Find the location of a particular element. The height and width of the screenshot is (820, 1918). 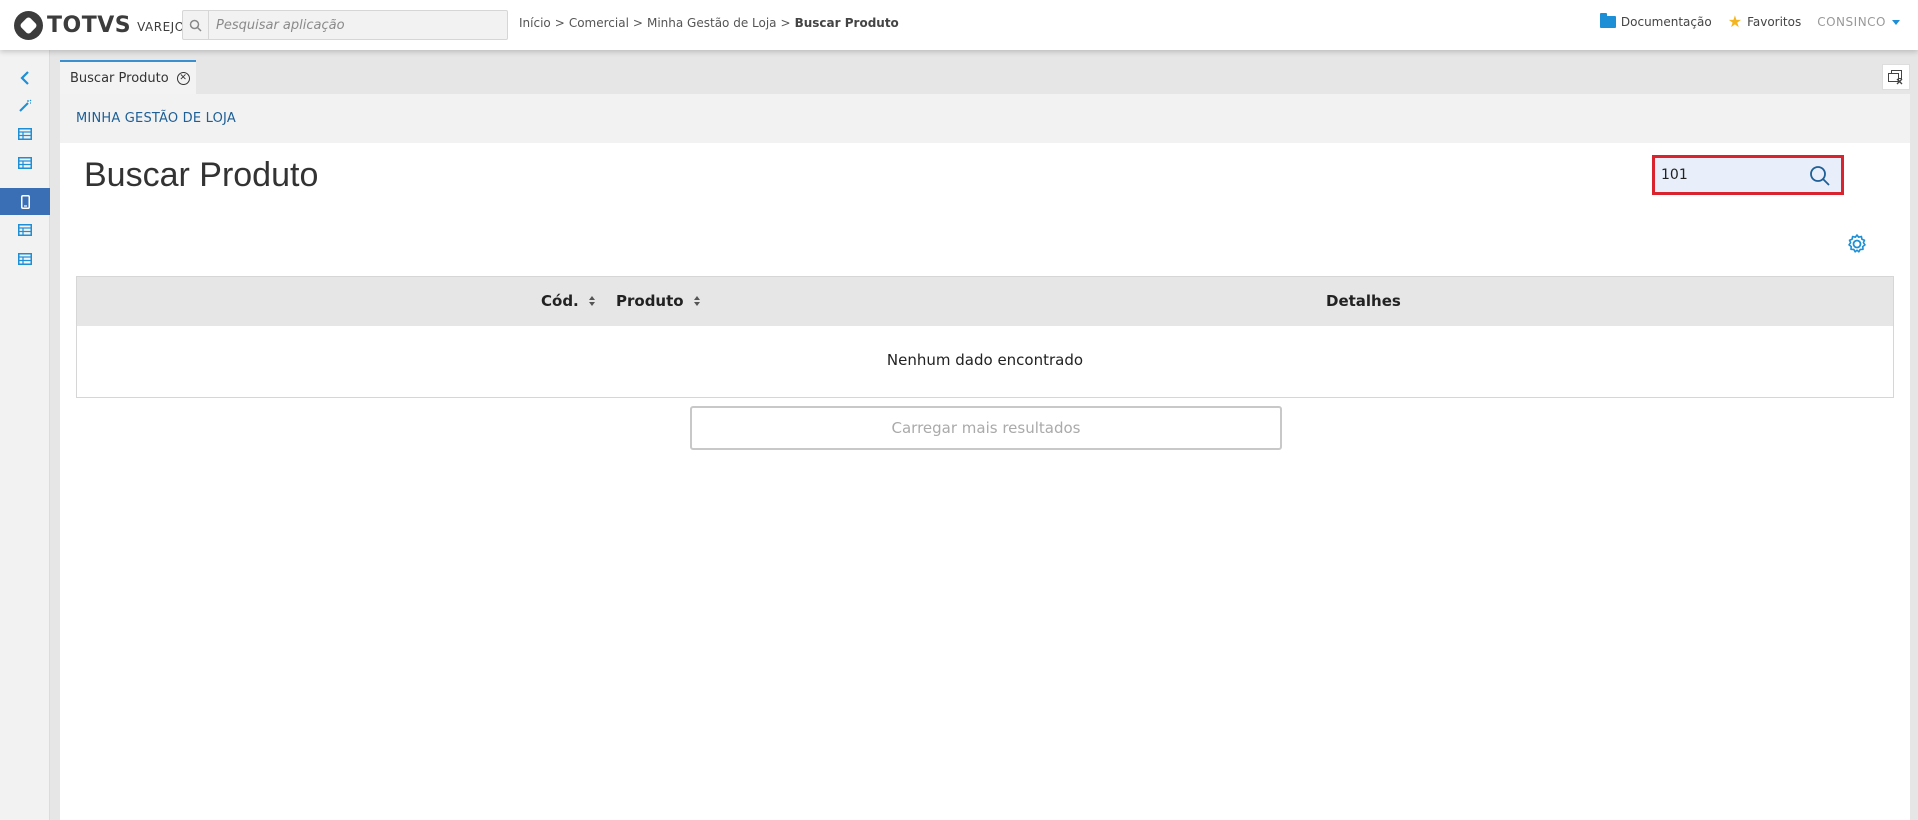

caret-down-icon is located at coordinates (1896, 22).